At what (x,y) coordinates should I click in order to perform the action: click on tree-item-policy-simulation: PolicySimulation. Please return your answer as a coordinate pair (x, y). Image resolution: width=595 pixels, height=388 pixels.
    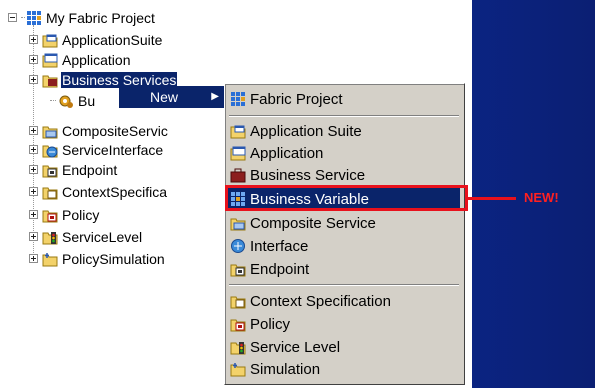
    Looking at the image, I should click on (97, 258).